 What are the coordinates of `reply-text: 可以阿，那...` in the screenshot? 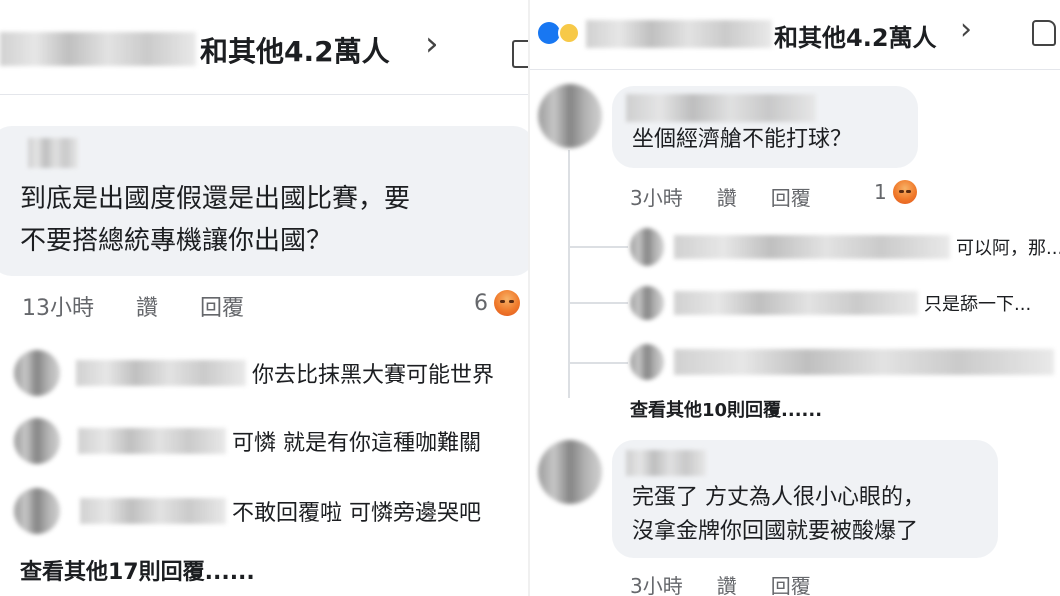 It's located at (1008, 248).